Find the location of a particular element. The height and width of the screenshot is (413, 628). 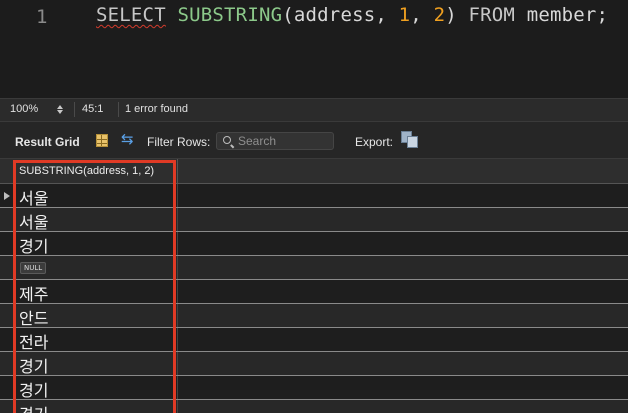

stepper-icon is located at coordinates (60, 109).